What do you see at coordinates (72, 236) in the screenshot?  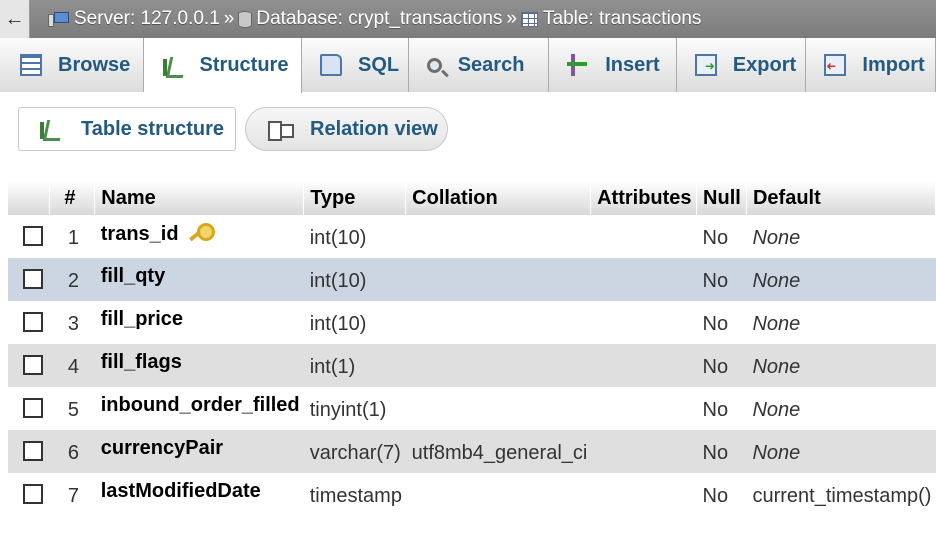 I see `row-num: 1` at bounding box center [72, 236].